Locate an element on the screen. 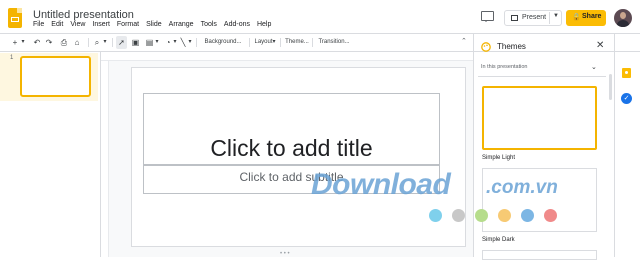 The width and height of the screenshot is (640, 260). menu-insert: Insert is located at coordinates (101, 24).